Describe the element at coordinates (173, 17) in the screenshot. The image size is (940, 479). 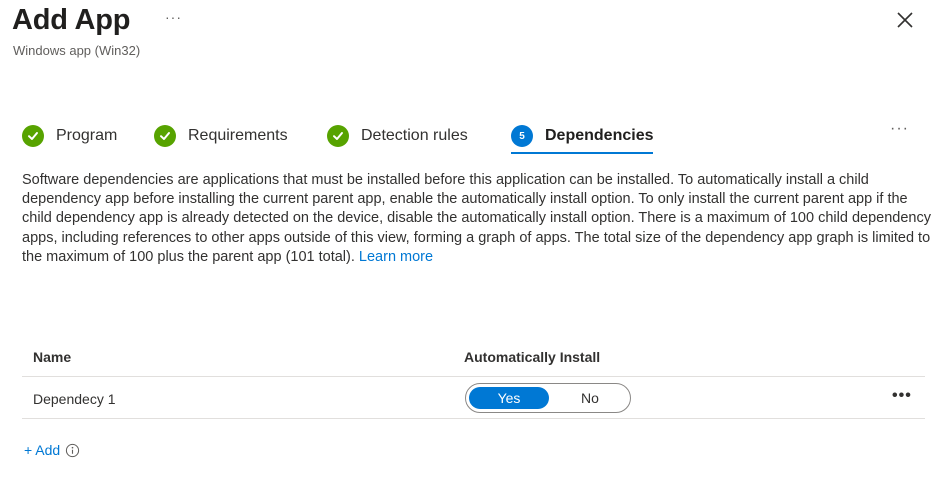
I see `title-more-button: ···` at that location.